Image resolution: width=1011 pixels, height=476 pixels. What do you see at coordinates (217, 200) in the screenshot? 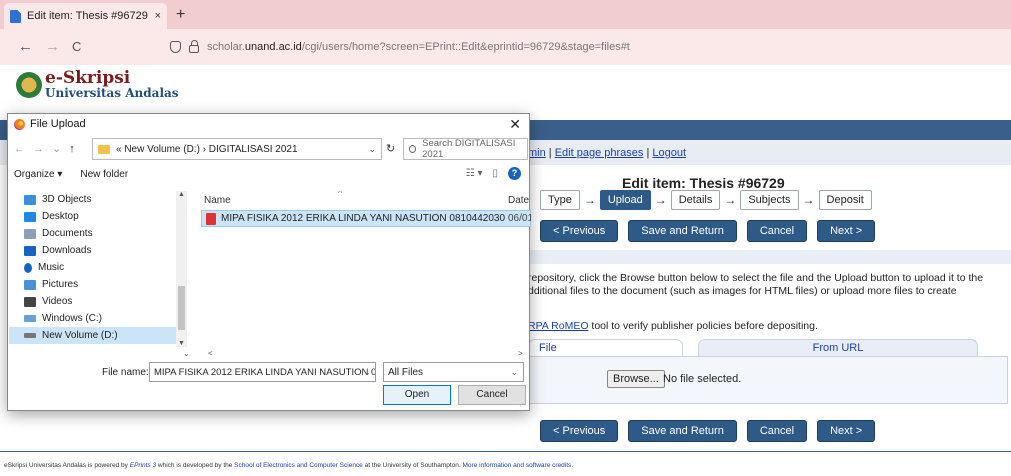
I see `column-name: Name` at bounding box center [217, 200].